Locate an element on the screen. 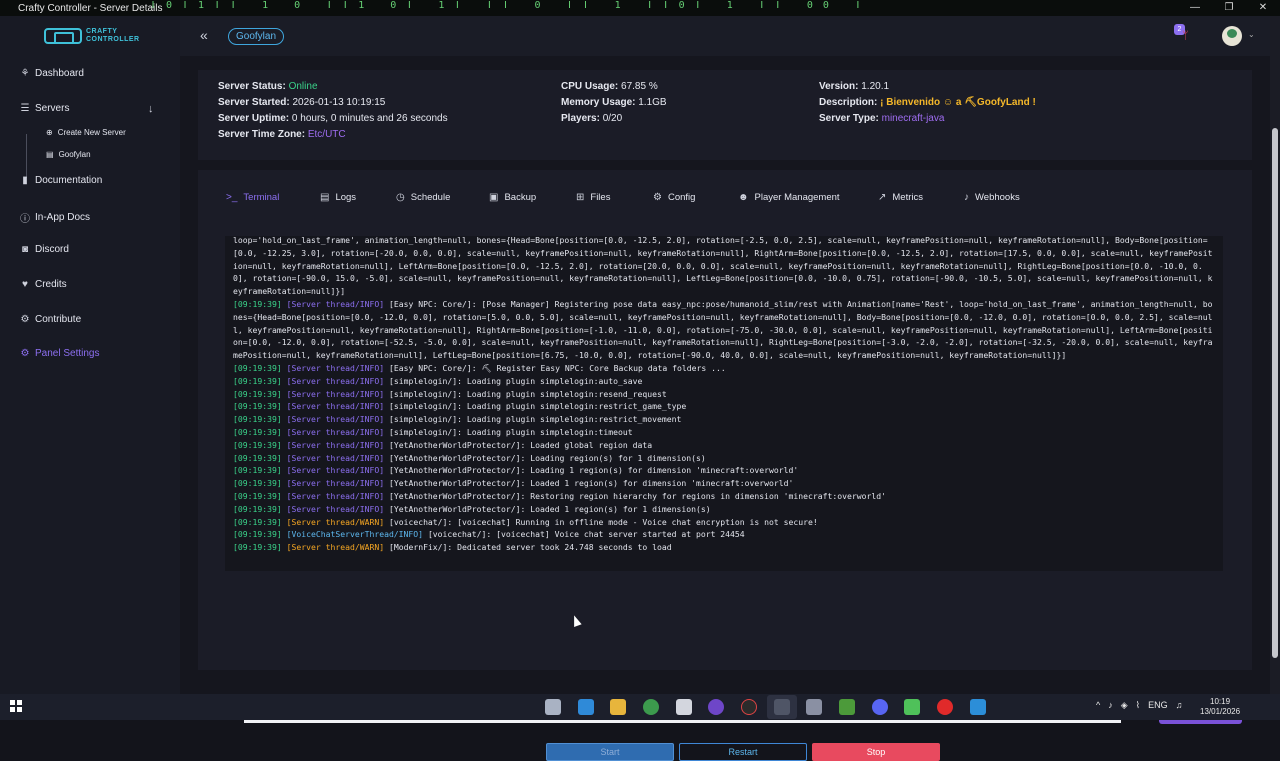  files-icon: ⊞ is located at coordinates (580, 197).